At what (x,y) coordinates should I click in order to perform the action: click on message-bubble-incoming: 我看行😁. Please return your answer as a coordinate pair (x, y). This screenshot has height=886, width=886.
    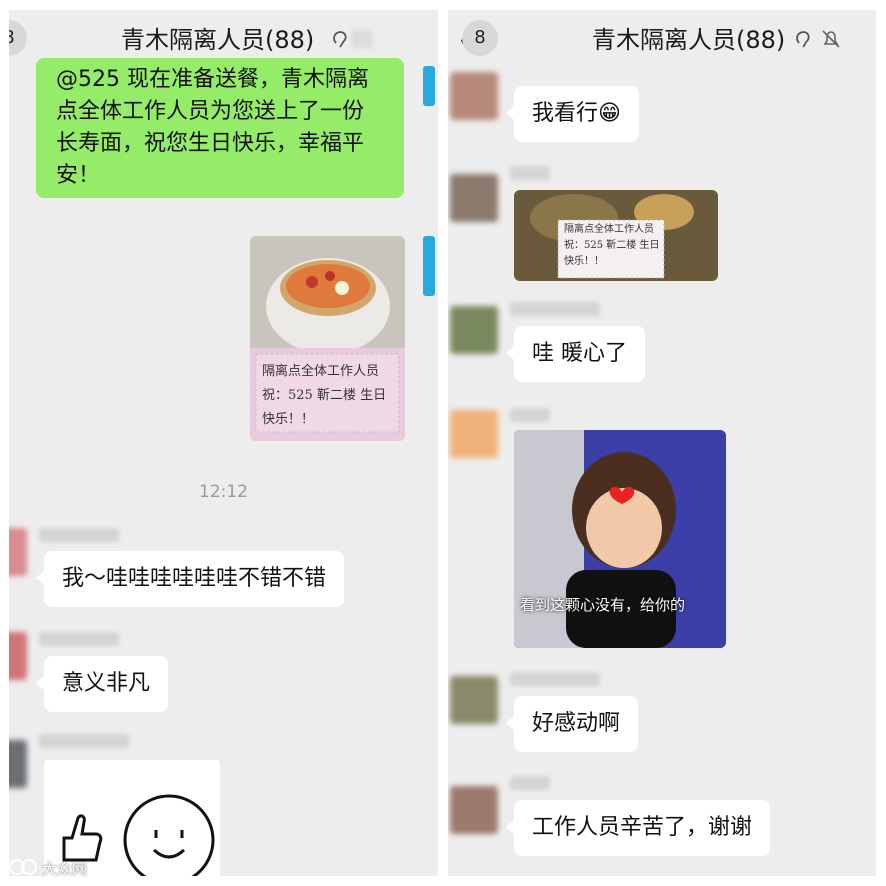
    Looking at the image, I should click on (572, 114).